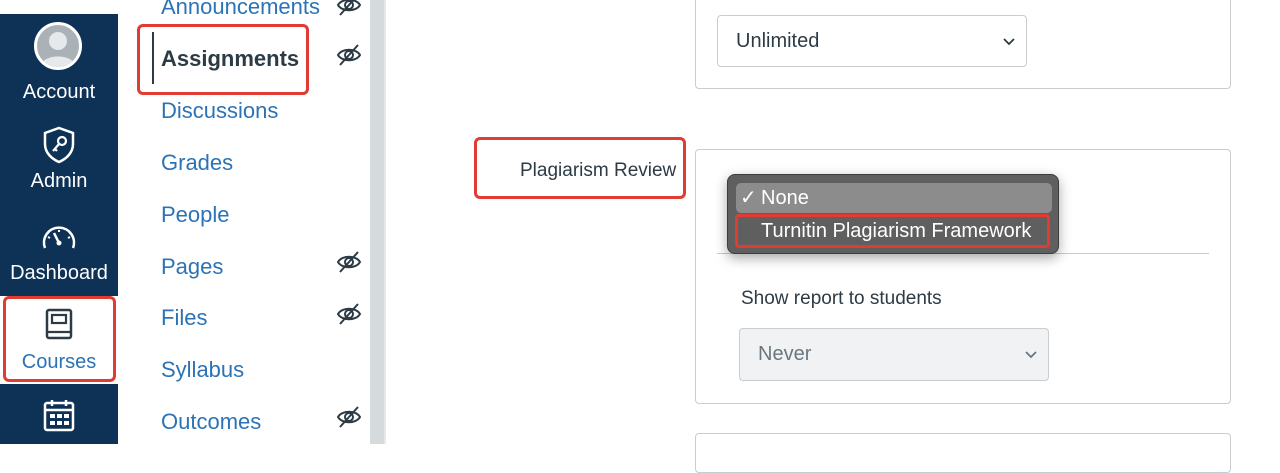 Image resolution: width=1280 pixels, height=473 pixels. I want to click on avatar, so click(58, 46).